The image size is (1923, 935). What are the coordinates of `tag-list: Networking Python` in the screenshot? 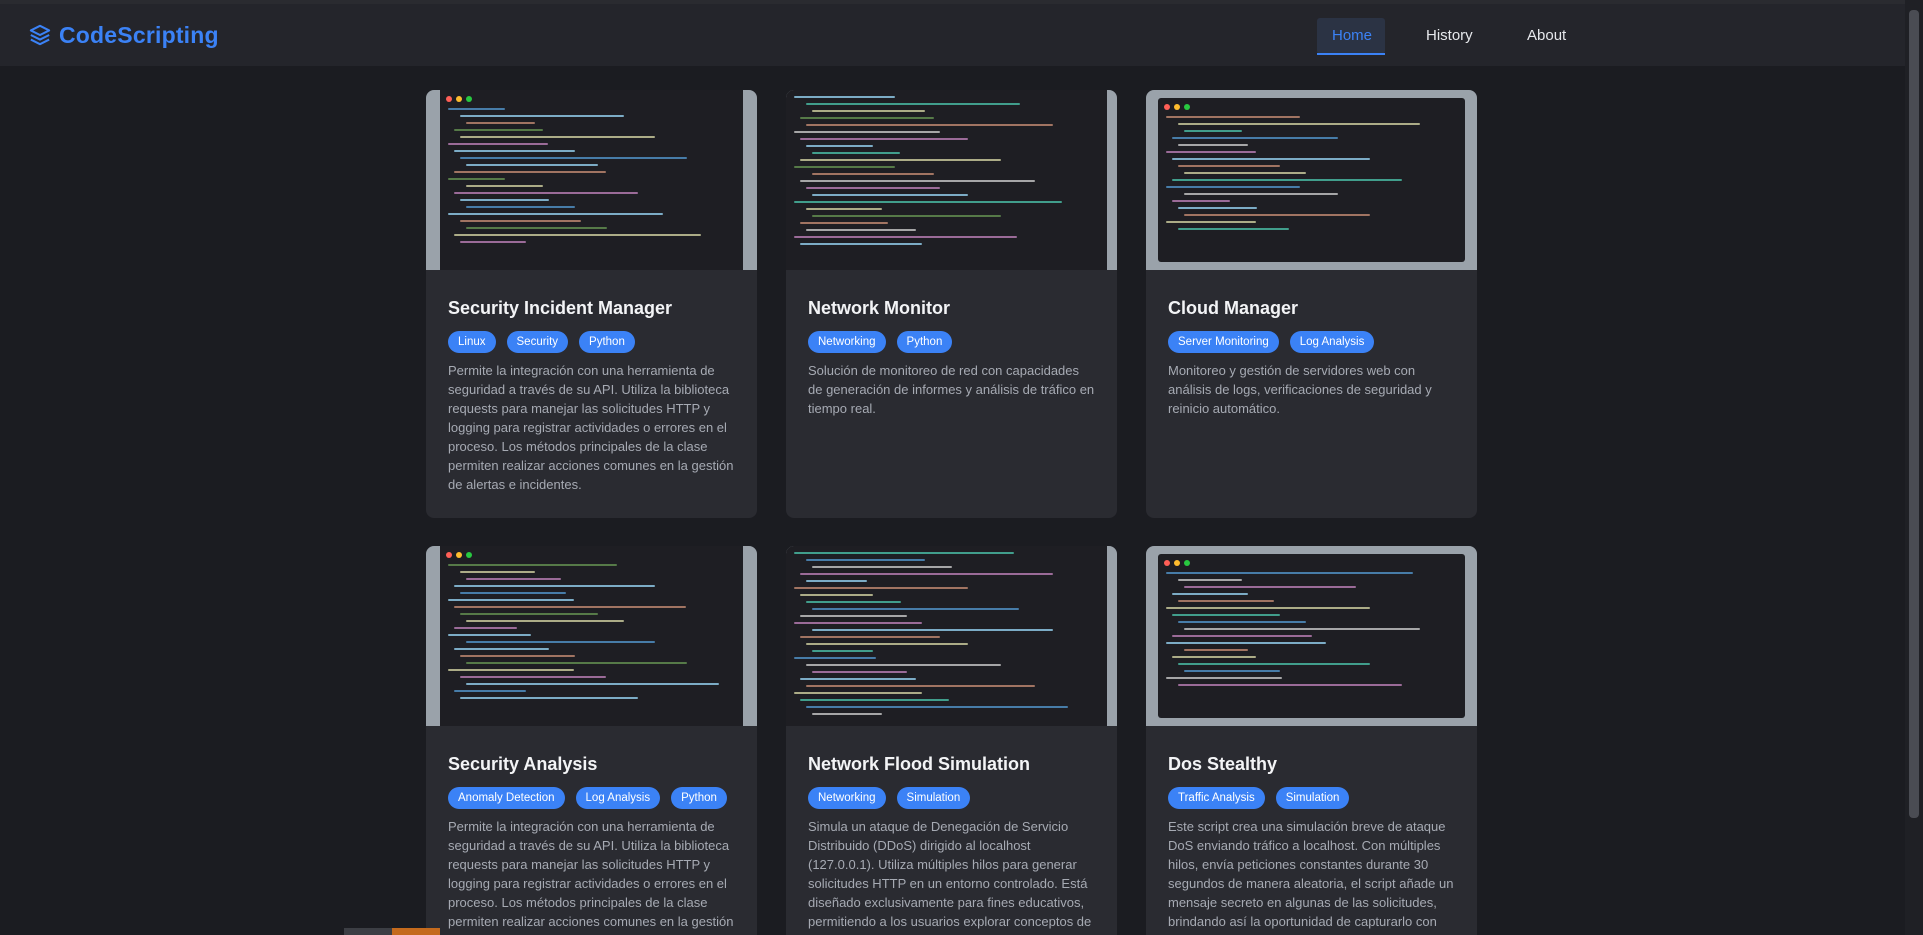 It's located at (951, 342).